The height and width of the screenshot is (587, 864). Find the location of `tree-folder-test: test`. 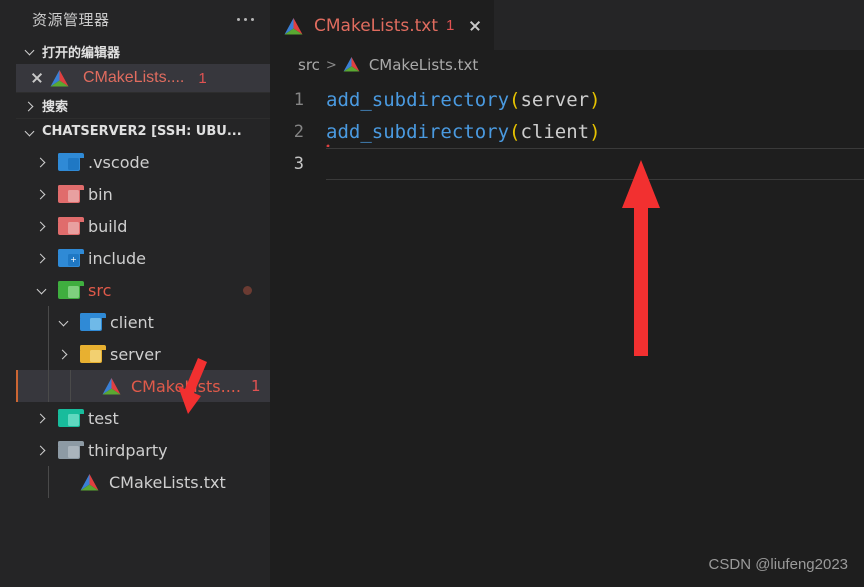

tree-folder-test: test is located at coordinates (143, 418).